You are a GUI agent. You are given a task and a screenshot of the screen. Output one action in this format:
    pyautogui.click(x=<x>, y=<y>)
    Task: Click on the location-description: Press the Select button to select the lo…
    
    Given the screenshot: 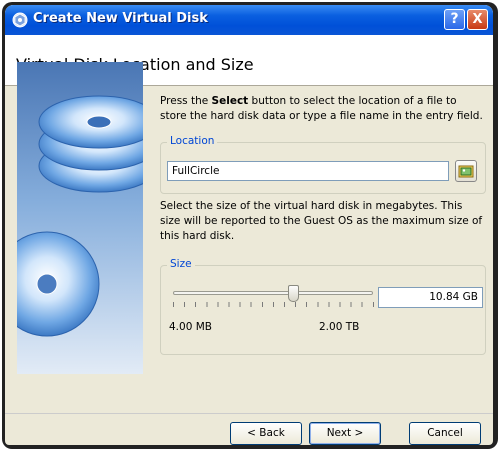 What is the action you would take?
    pyautogui.click(x=322, y=109)
    